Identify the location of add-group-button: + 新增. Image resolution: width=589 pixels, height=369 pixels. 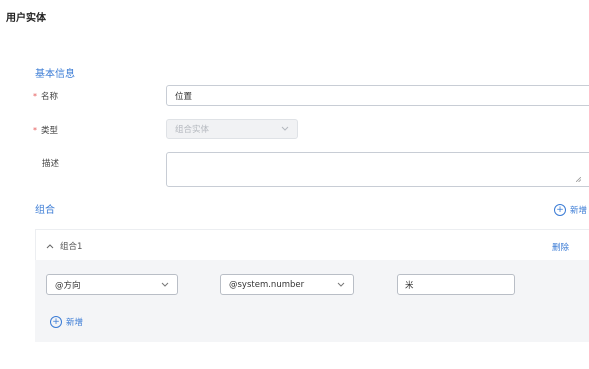
(570, 210).